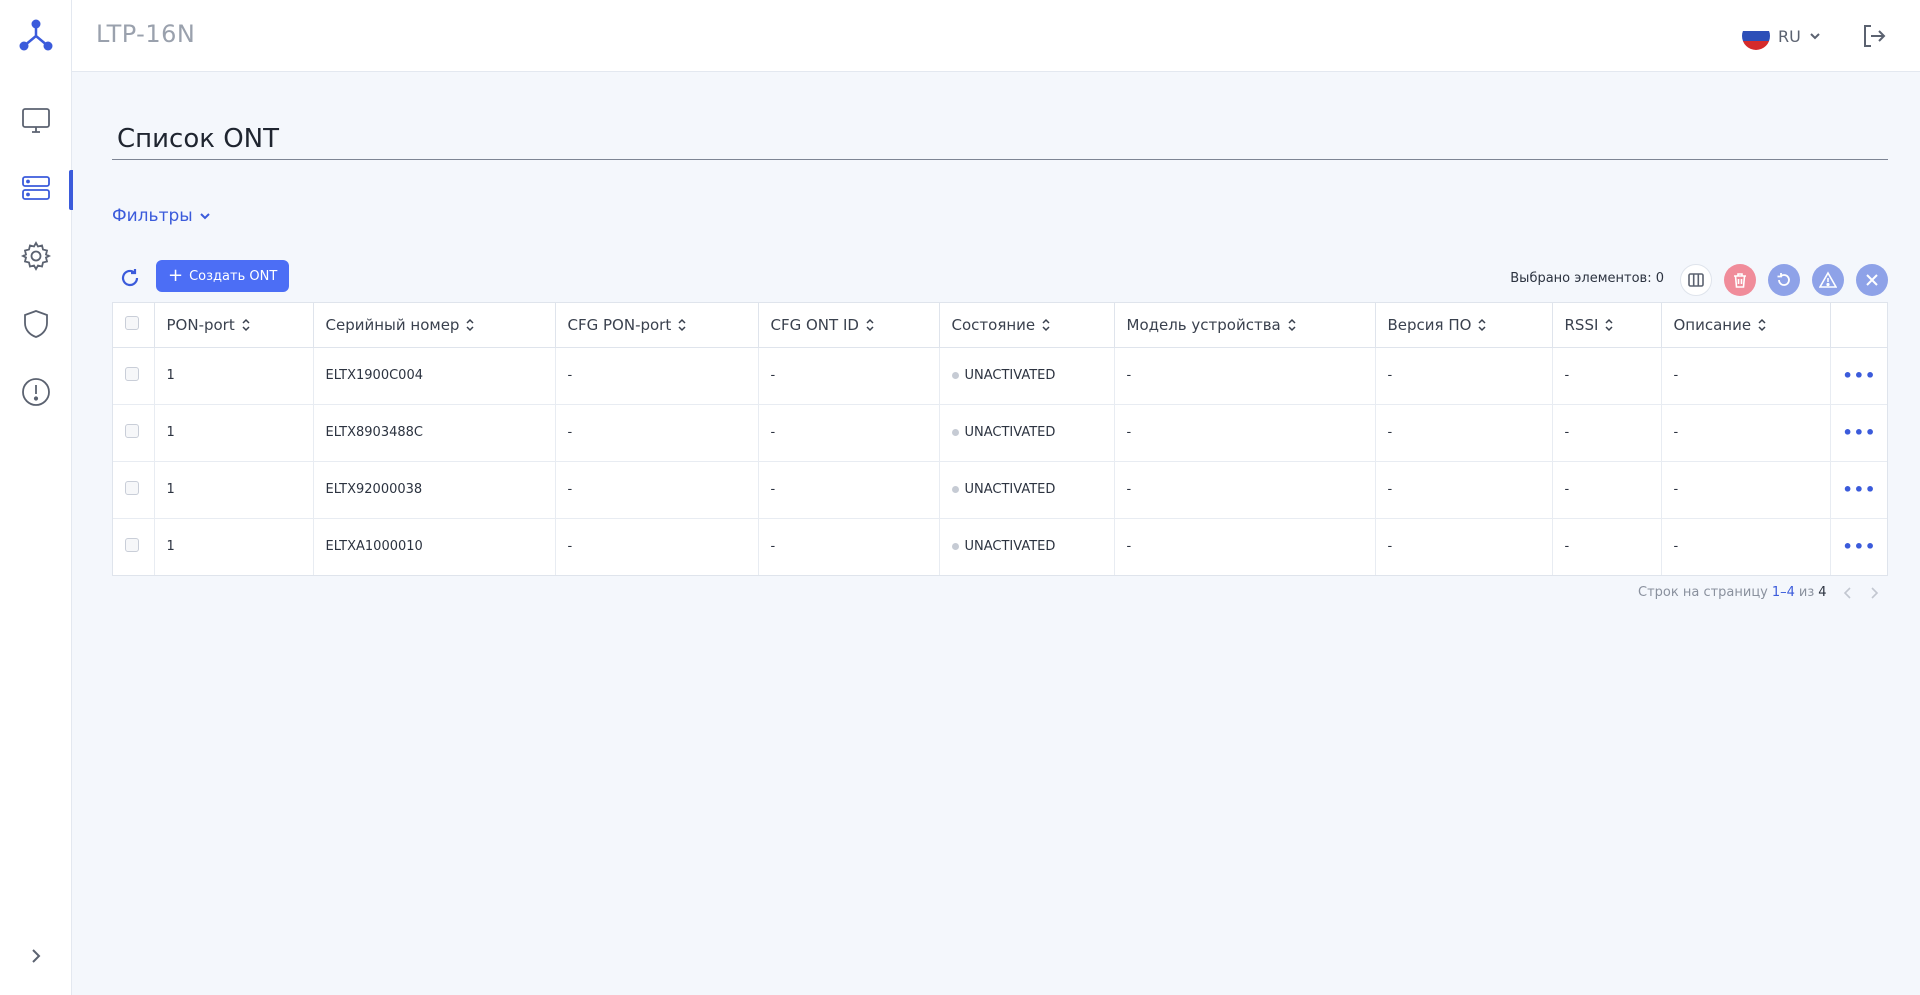 This screenshot has width=1920, height=995. What do you see at coordinates (1874, 593) in the screenshot?
I see `next-page-icon` at bounding box center [1874, 593].